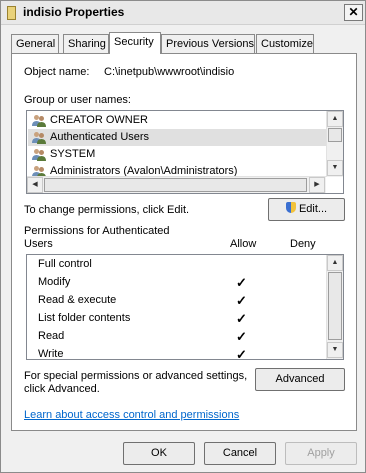 The image size is (366, 473). I want to click on permission-row: Write ✓, so click(177, 353).